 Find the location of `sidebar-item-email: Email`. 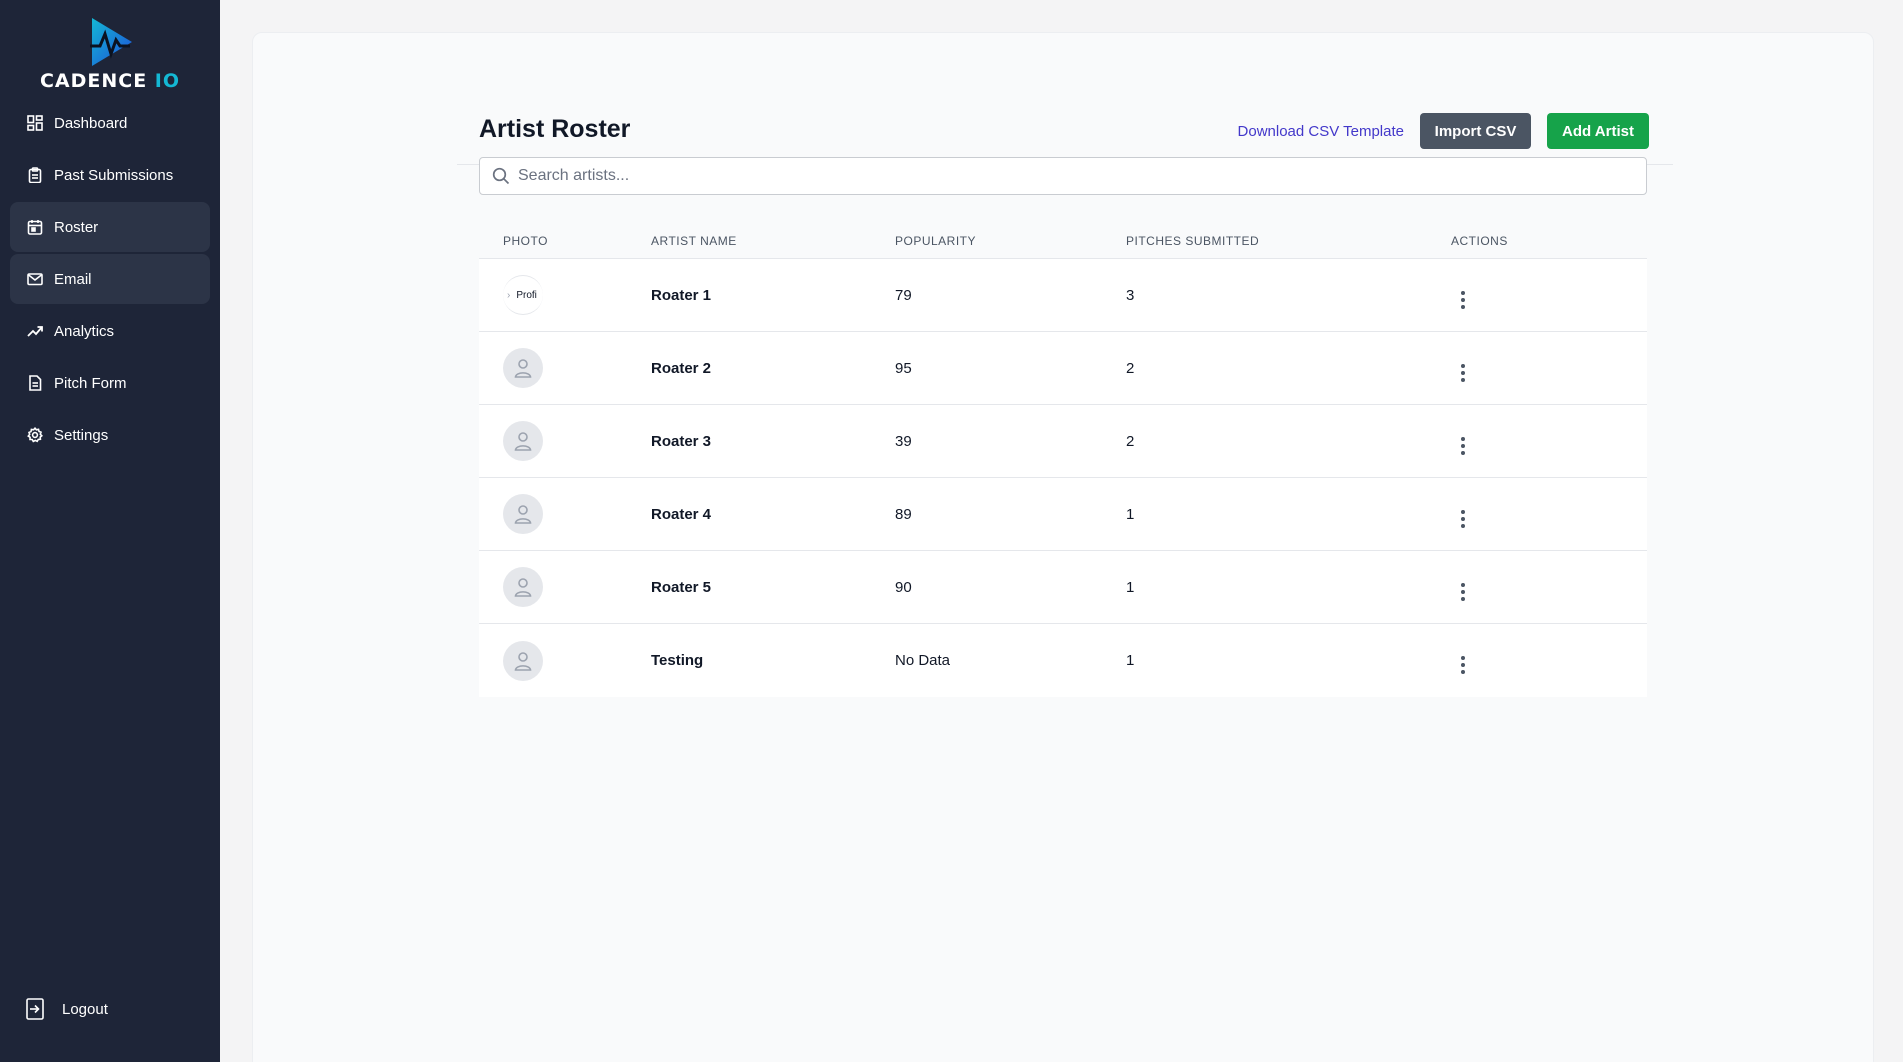

sidebar-item-email: Email is located at coordinates (110, 279).